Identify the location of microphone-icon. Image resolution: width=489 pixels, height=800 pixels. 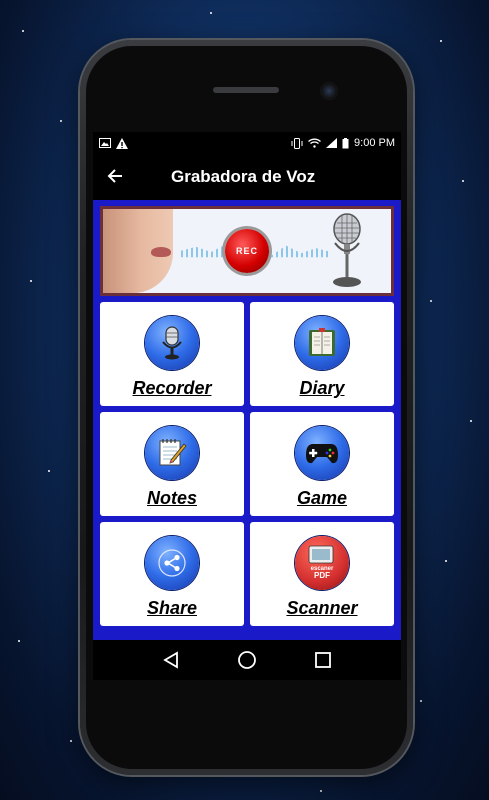
(172, 343).